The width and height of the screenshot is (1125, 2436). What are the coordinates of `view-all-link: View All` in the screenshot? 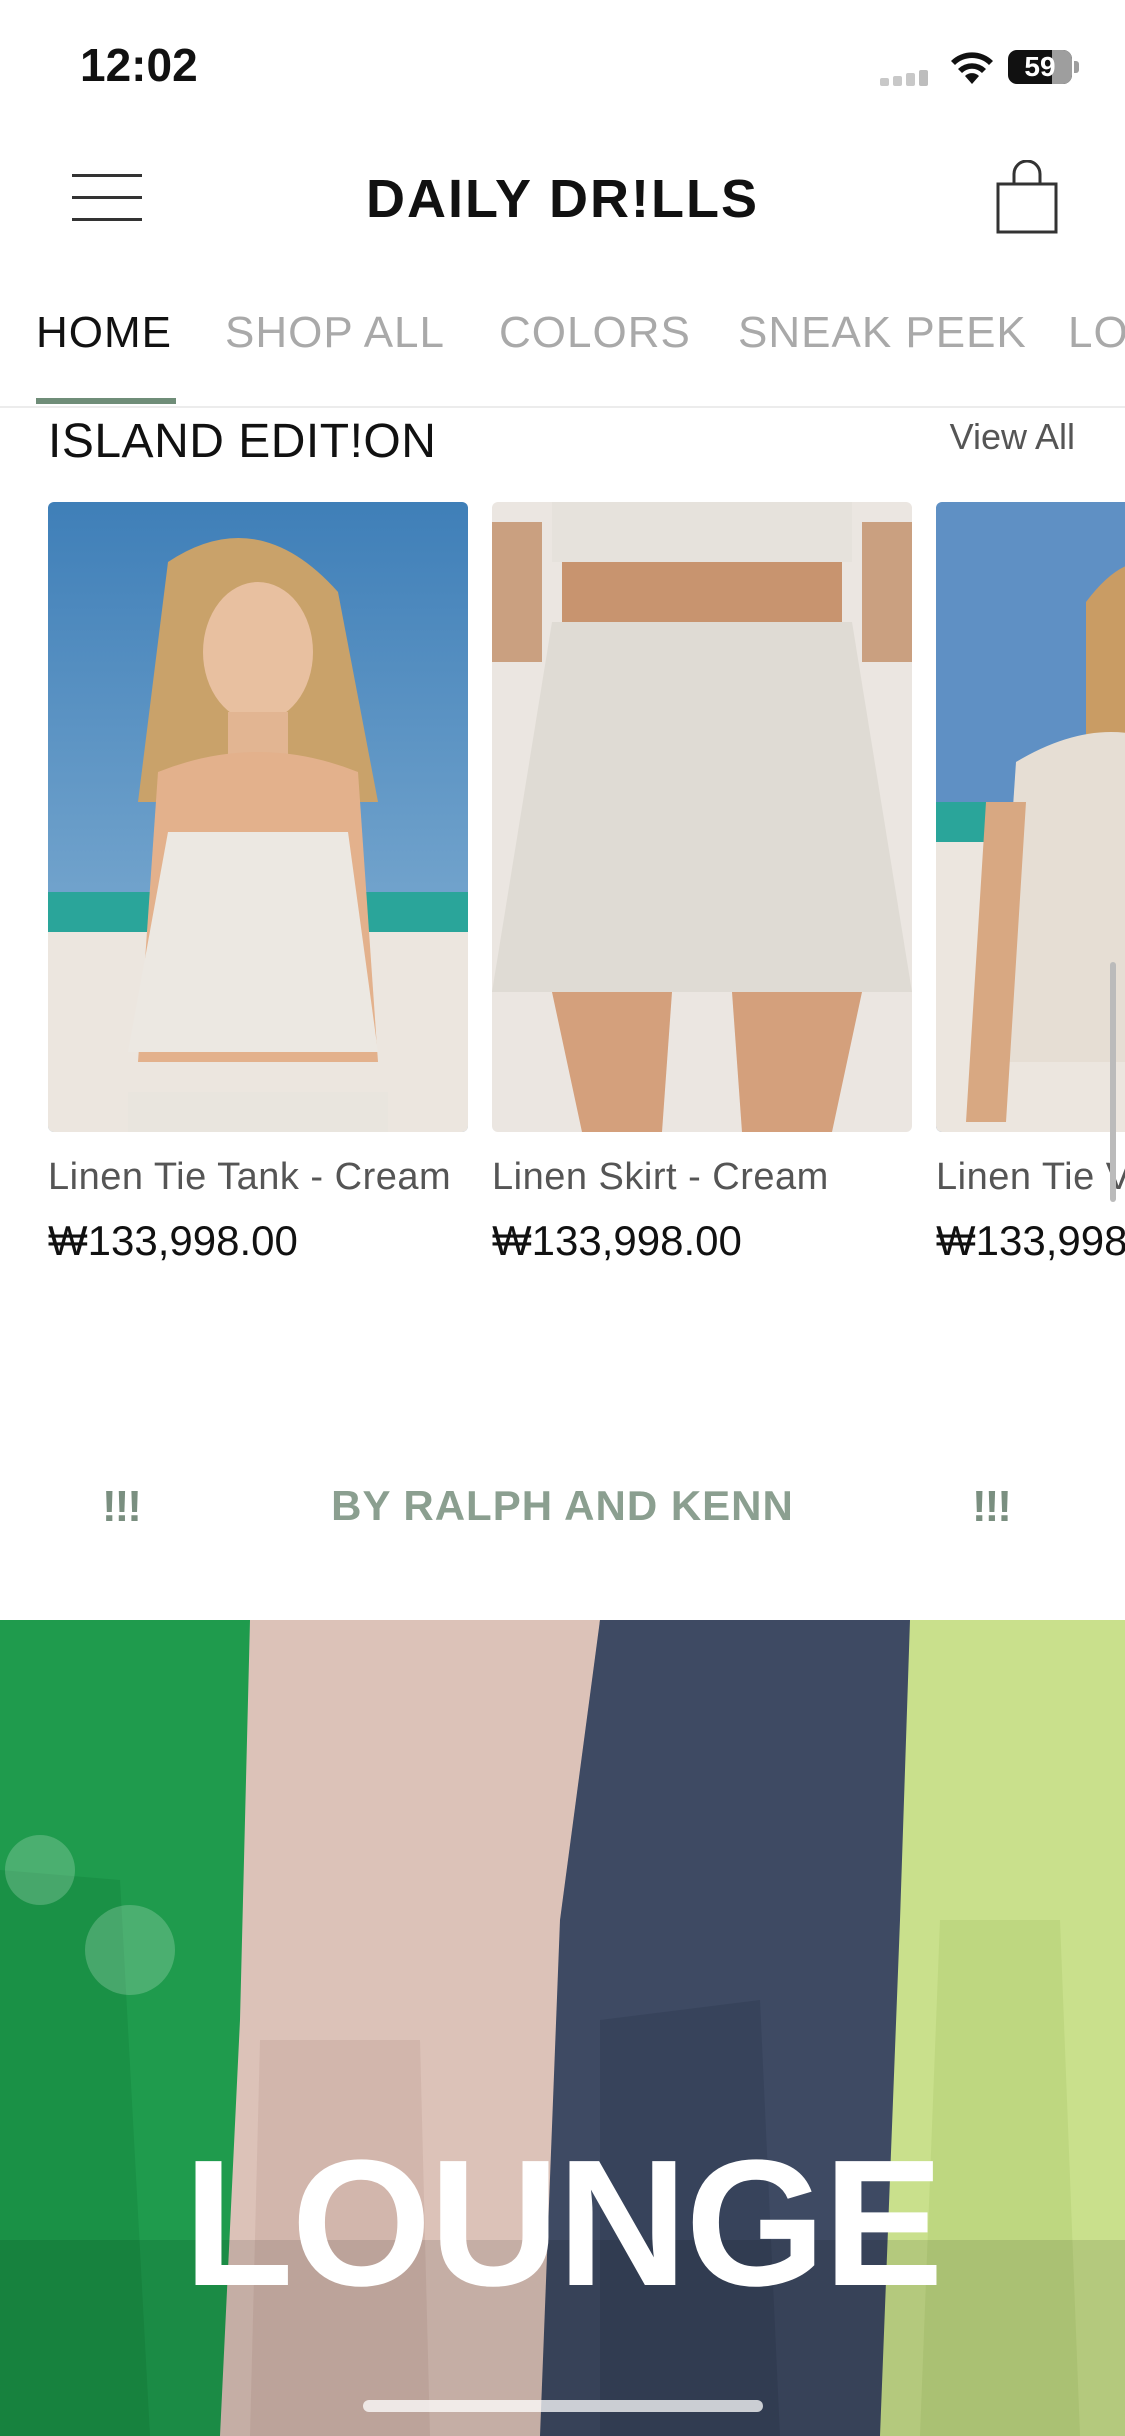 It's located at (1012, 437).